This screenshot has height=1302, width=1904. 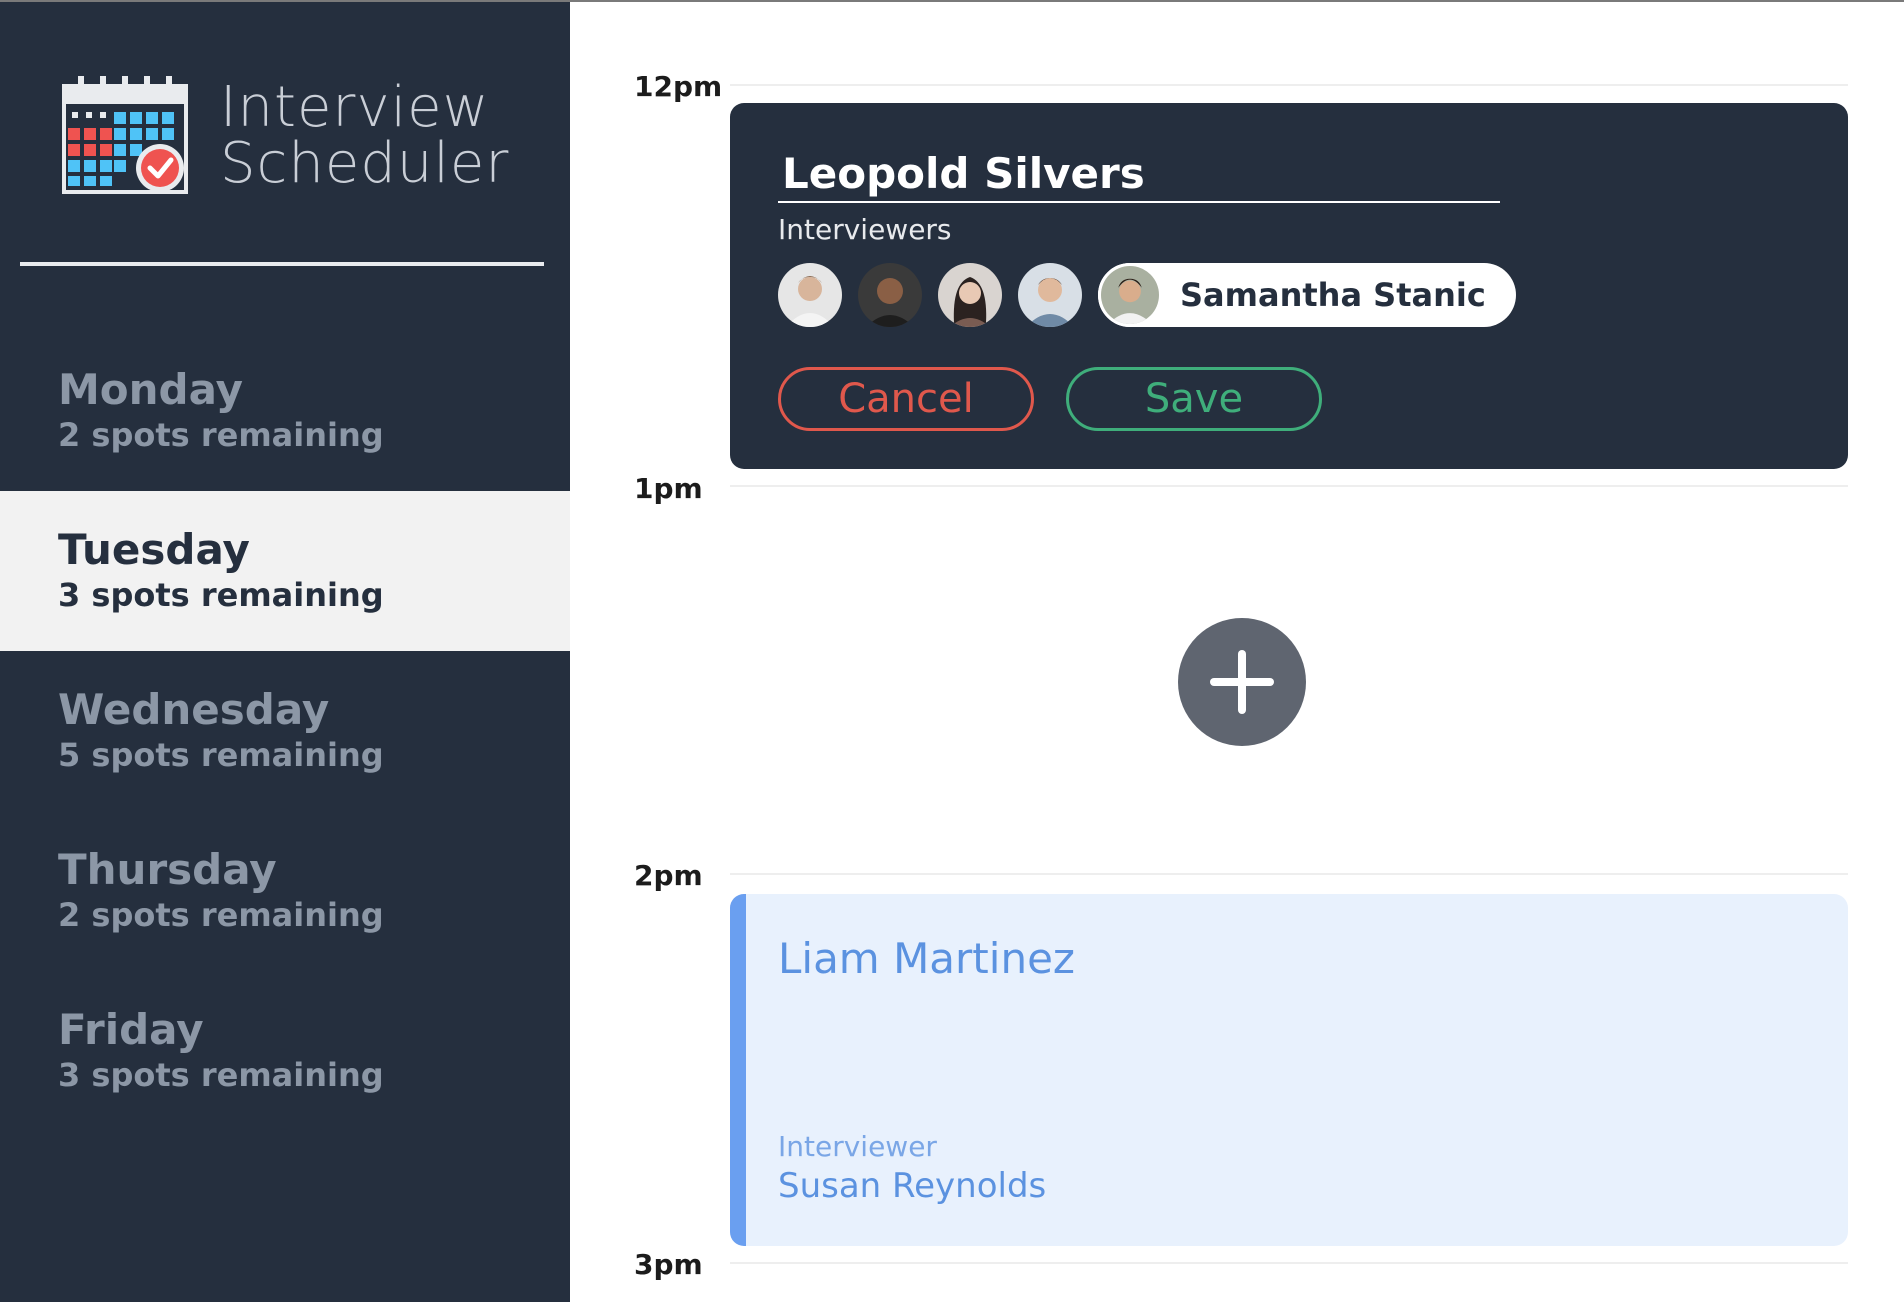 What do you see at coordinates (151, 389) in the screenshot?
I see `day-name: Monday` at bounding box center [151, 389].